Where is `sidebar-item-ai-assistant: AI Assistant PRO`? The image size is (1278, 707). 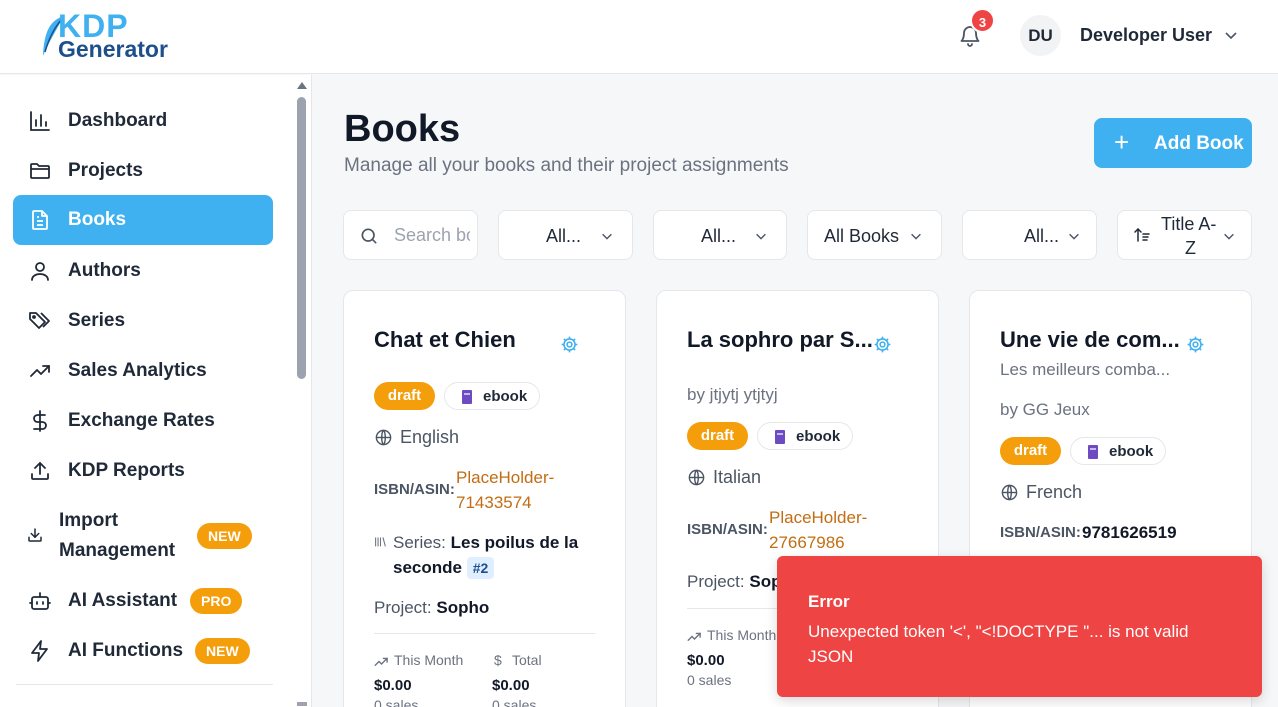 sidebar-item-ai-assistant: AI Assistant PRO is located at coordinates (143, 601).